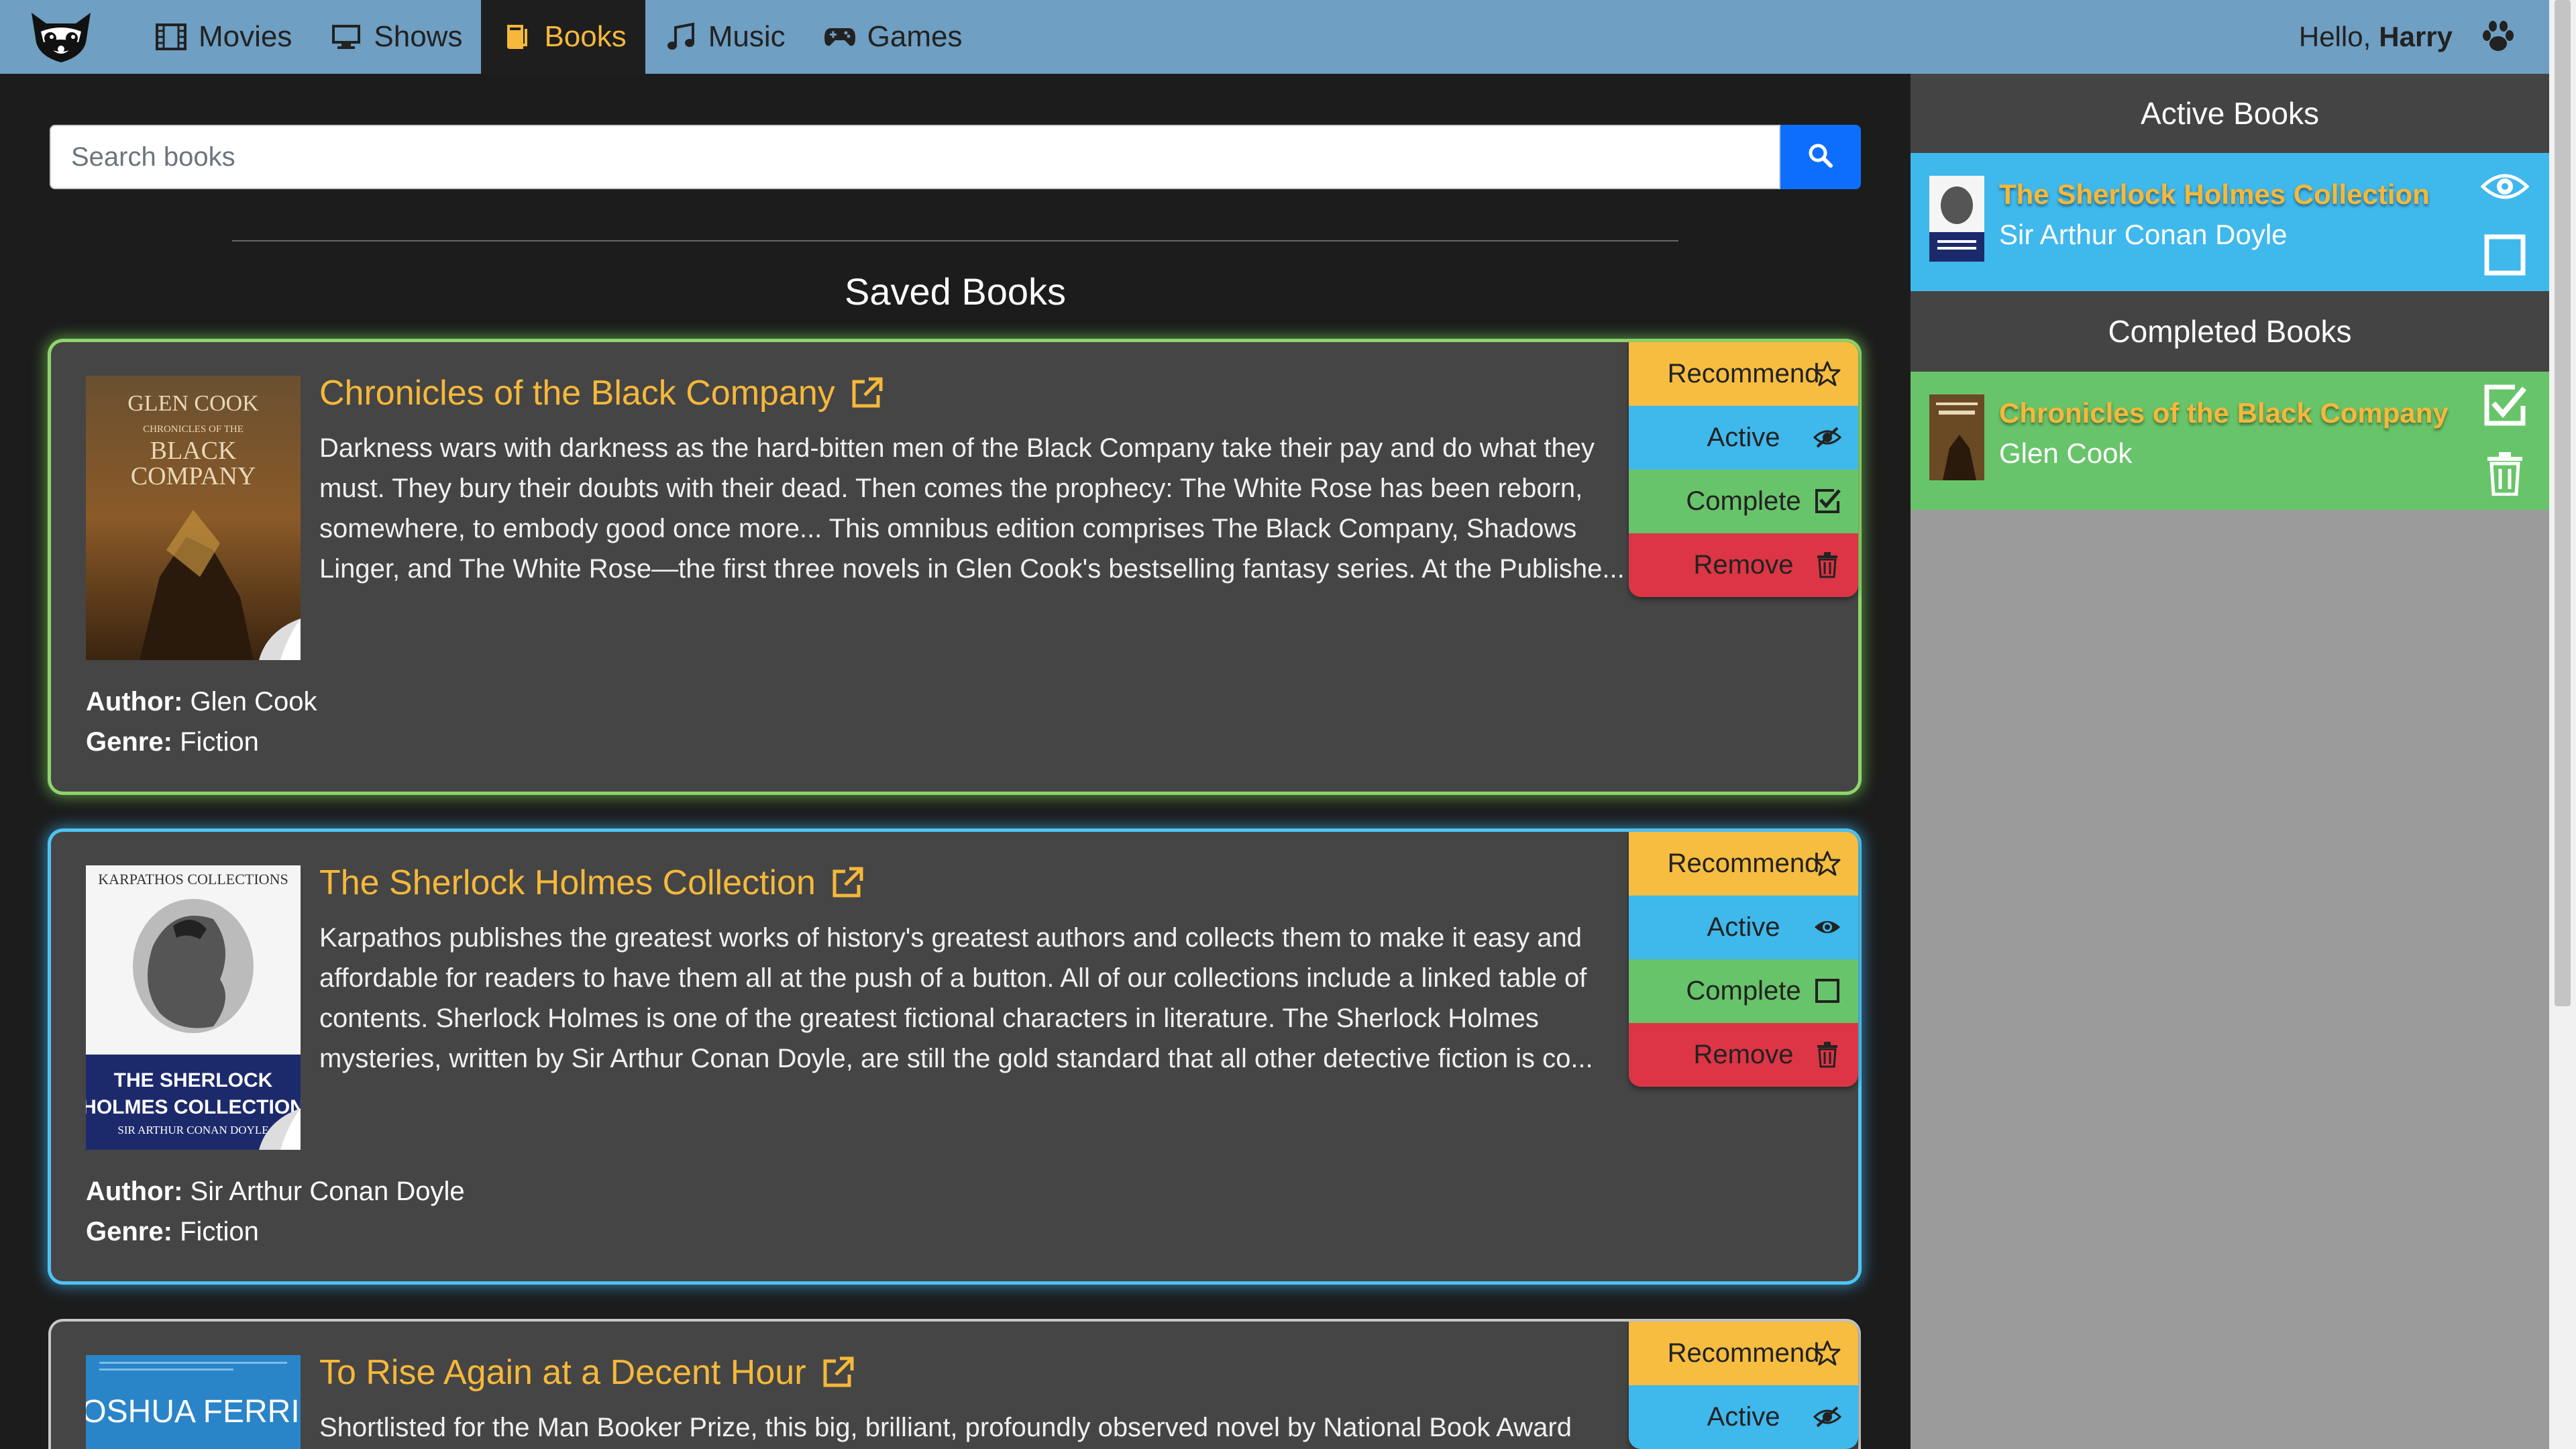 This screenshot has height=1449, width=2576. What do you see at coordinates (61, 37) in the screenshot?
I see `raccoon-logo-icon` at bounding box center [61, 37].